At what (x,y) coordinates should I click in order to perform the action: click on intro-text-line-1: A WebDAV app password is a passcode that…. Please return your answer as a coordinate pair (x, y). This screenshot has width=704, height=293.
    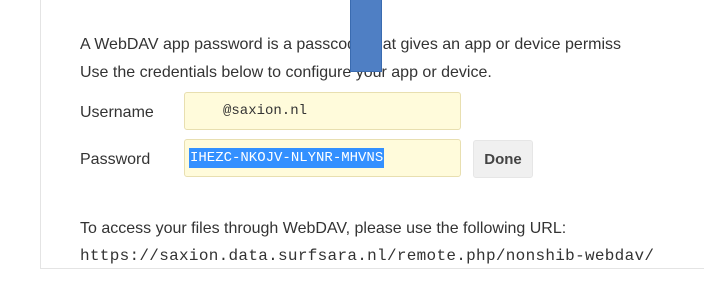
    Looking at the image, I should click on (351, 44).